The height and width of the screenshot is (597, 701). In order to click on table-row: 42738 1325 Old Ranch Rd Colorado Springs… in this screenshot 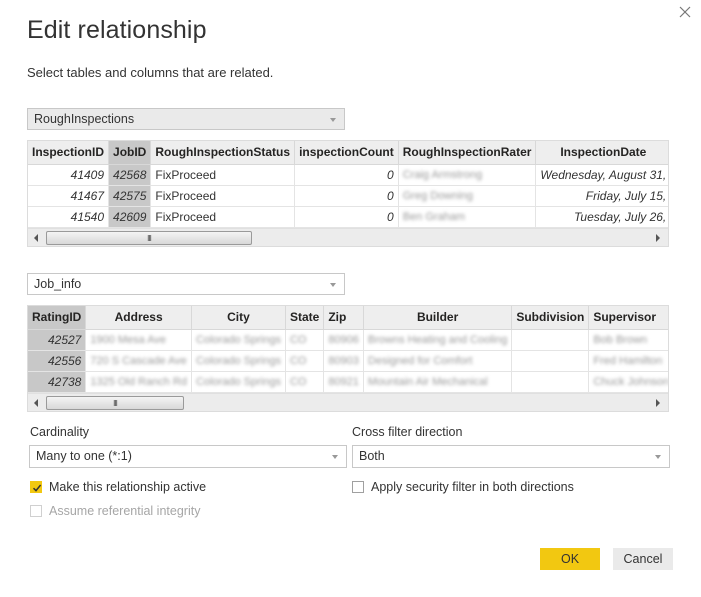, I will do `click(348, 382)`.